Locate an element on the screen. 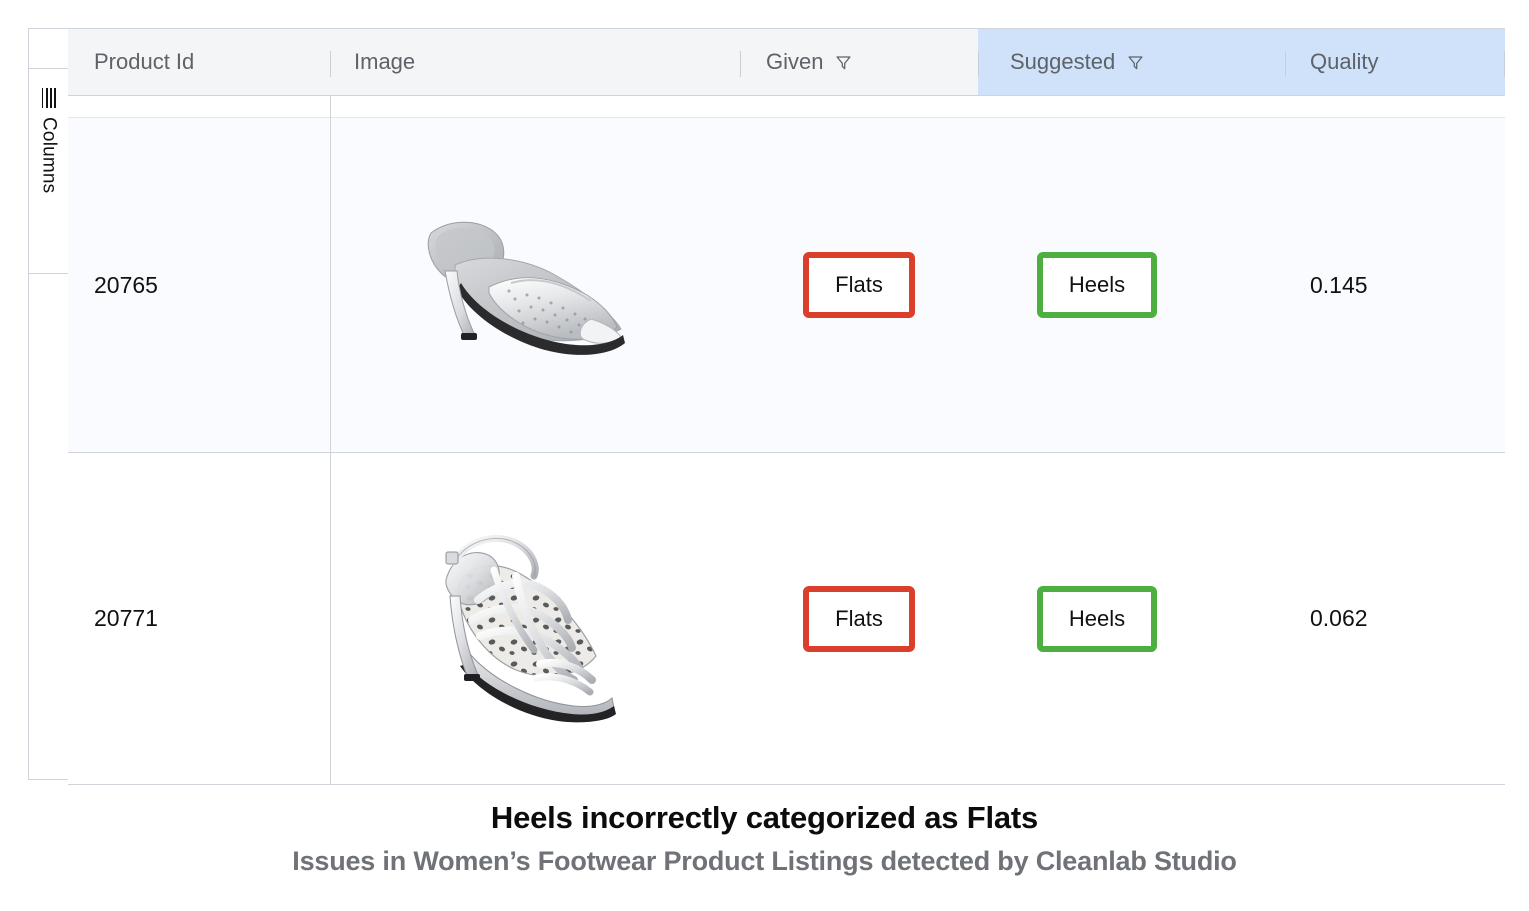 This screenshot has width=1529, height=911. columns-rail: Columns is located at coordinates (48, 404).